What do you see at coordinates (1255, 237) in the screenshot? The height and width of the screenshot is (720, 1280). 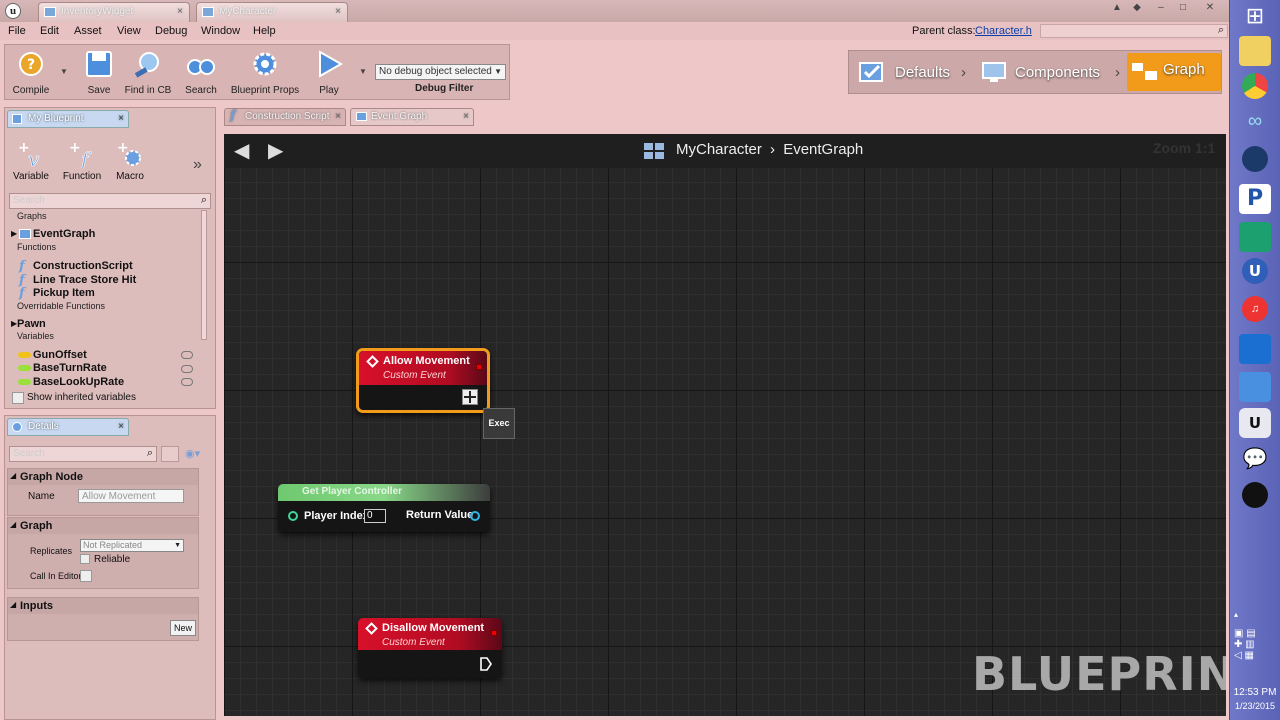 I see `media-app-icon` at bounding box center [1255, 237].